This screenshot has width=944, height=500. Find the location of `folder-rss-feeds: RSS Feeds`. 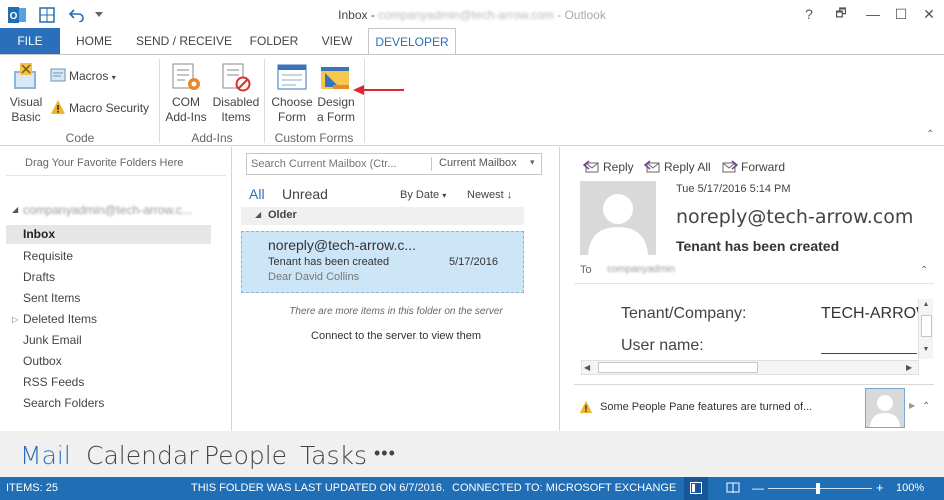

folder-rss-feeds: RSS Feeds is located at coordinates (53, 382).